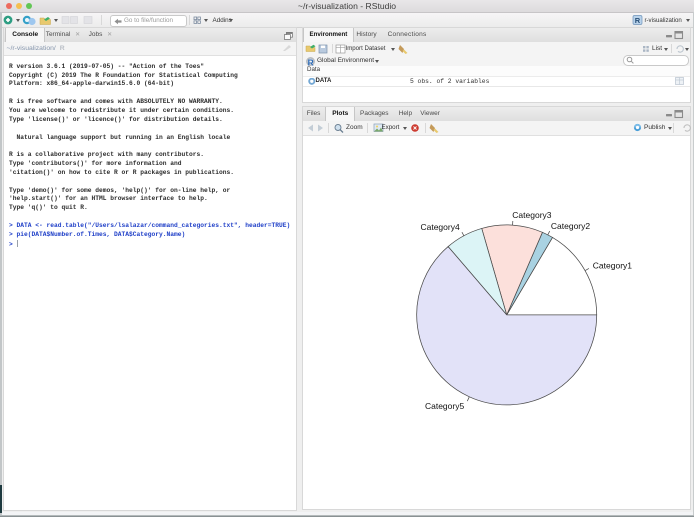 The image size is (694, 517). Describe the element at coordinates (439, 227) in the screenshot. I see `svg-text: Category4` at that location.